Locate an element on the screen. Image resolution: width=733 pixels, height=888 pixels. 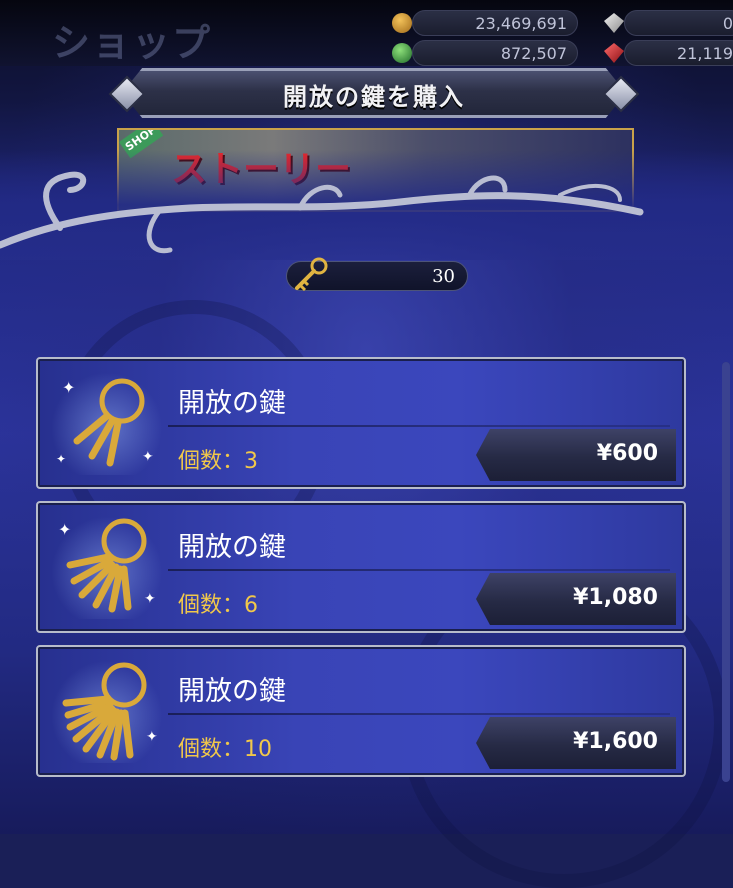
panel-title: 開放の鍵を購入 is located at coordinates (374, 97).